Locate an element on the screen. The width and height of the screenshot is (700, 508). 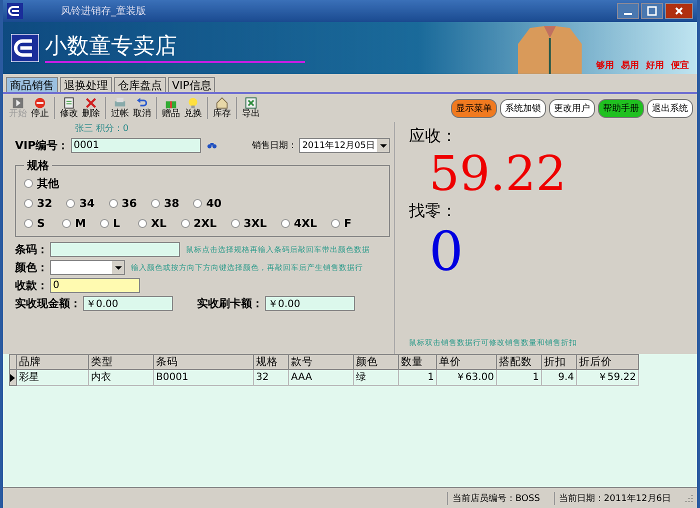
column-header: 数量 is located at coordinates (418, 362).